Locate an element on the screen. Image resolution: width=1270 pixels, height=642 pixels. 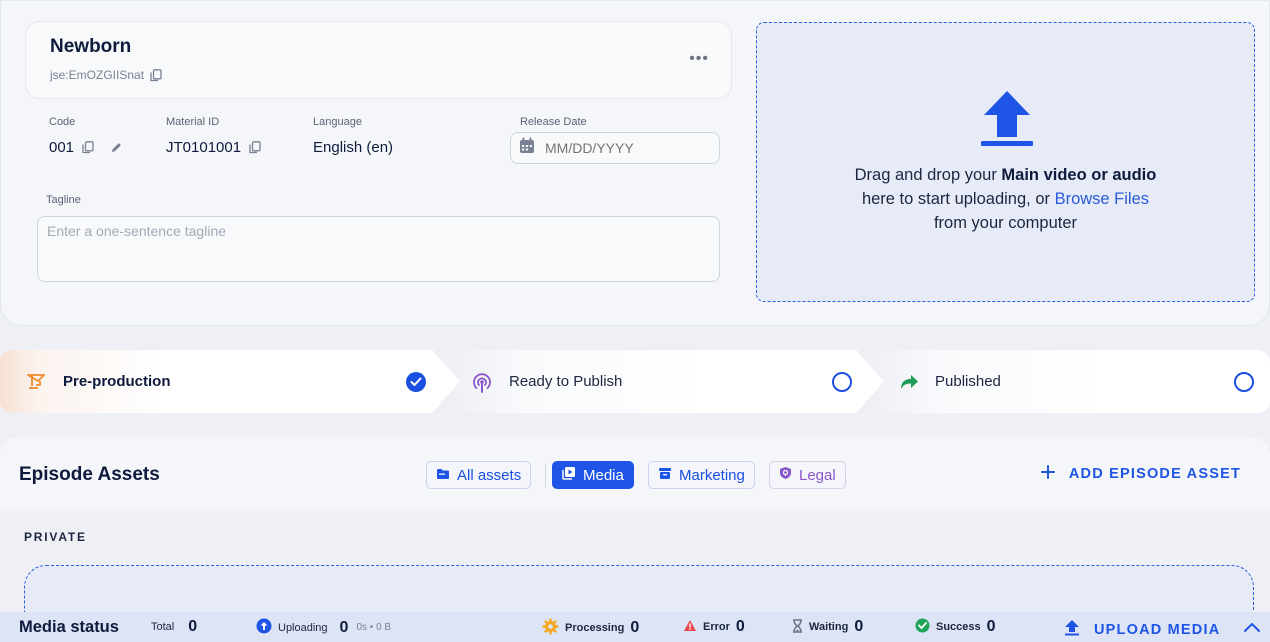
status-label: Waiting is located at coordinates (829, 627).